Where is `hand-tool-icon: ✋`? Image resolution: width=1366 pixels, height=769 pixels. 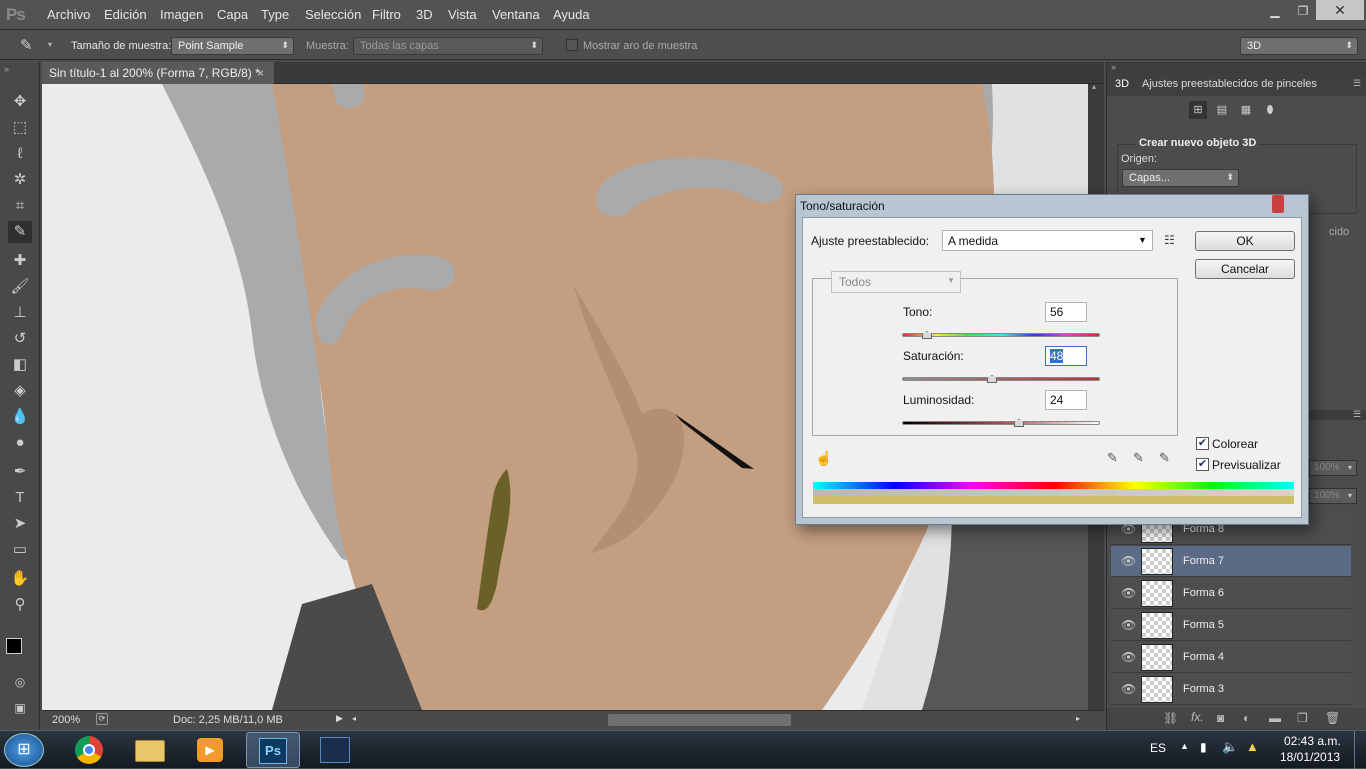
hand-tool-icon: ✋ is located at coordinates (20, 579).